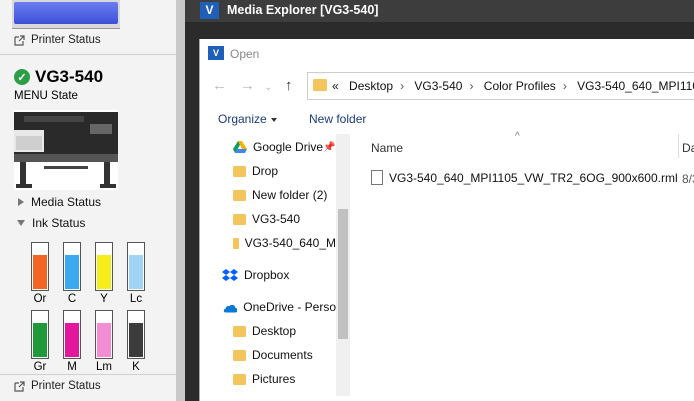 The height and width of the screenshot is (401, 694). I want to click on nav-item-new-folder-2: New folder (2), so click(280, 195).